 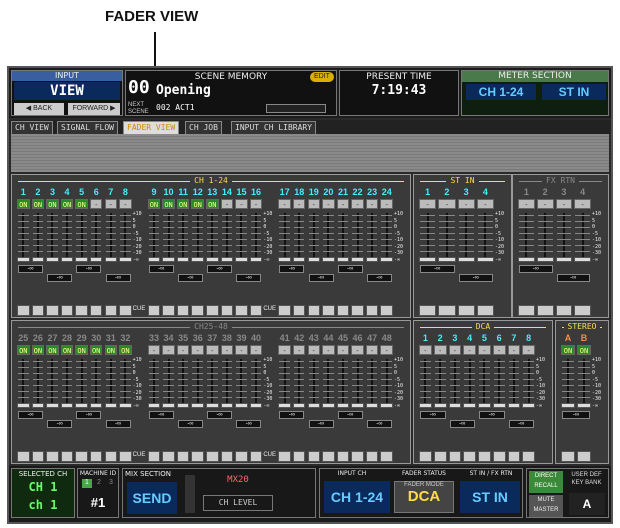 What do you see at coordinates (574, 92) in the screenshot?
I see `meter-stin-button: ST IN` at bounding box center [574, 92].